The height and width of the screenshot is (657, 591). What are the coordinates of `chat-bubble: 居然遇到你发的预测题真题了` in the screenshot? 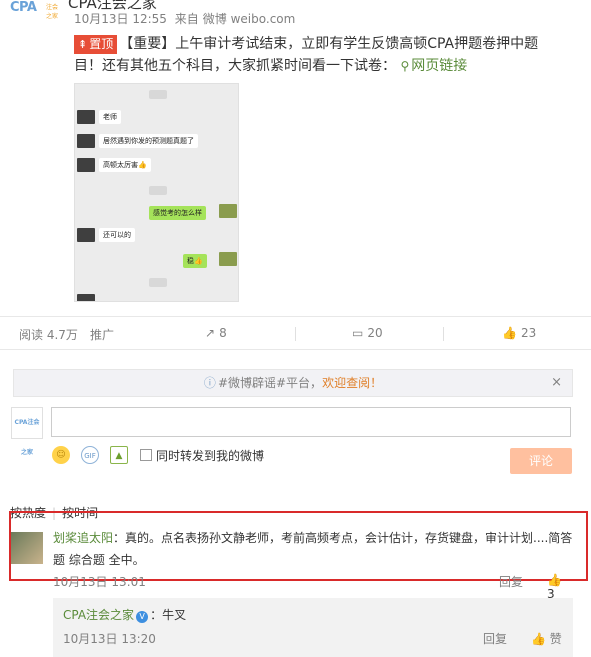 It's located at (148, 141).